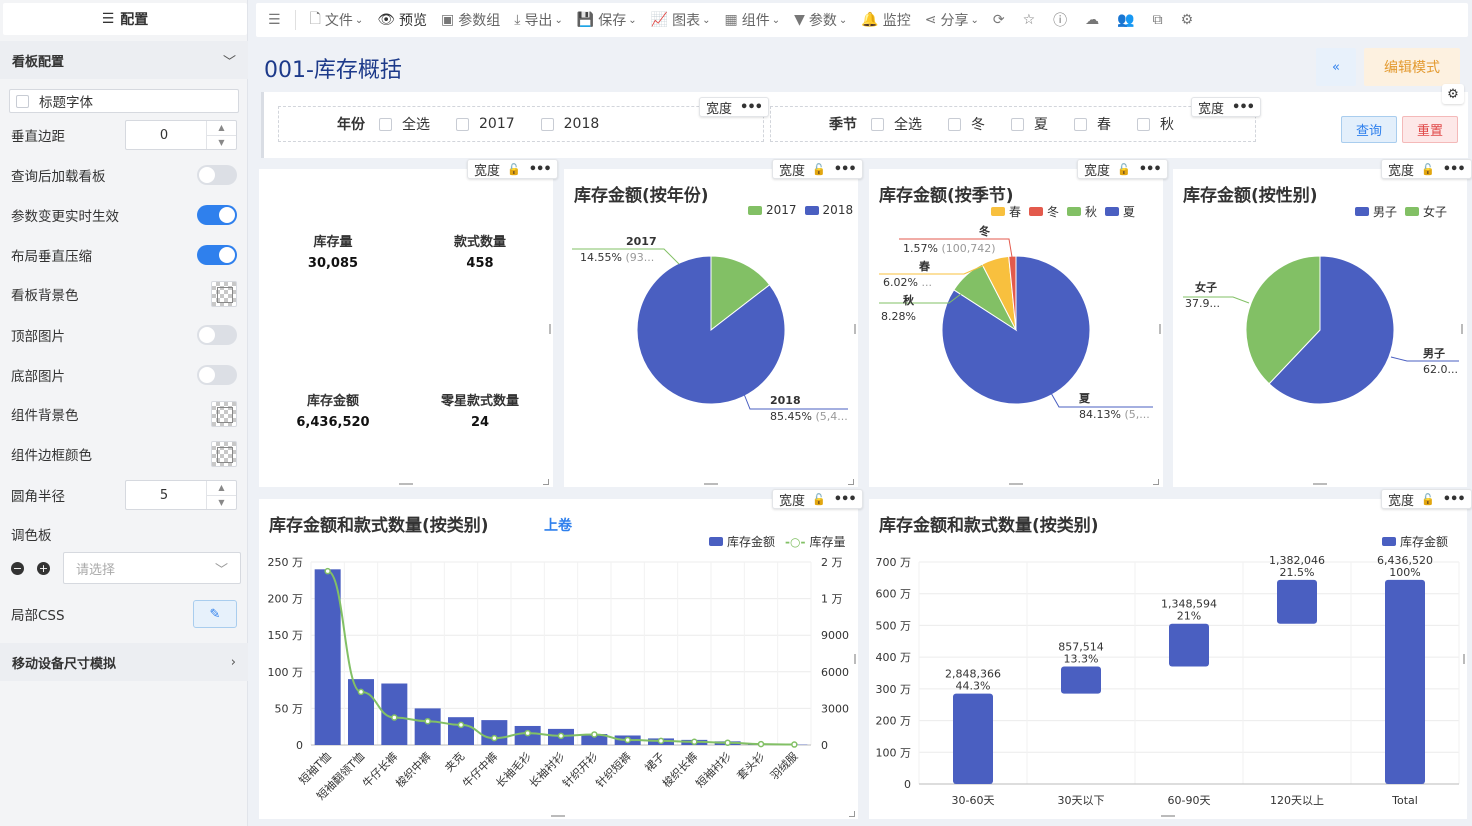  Describe the element at coordinates (1226, 107) in the screenshot. I see `season-filter-width-tag: 宽度 •••` at that location.